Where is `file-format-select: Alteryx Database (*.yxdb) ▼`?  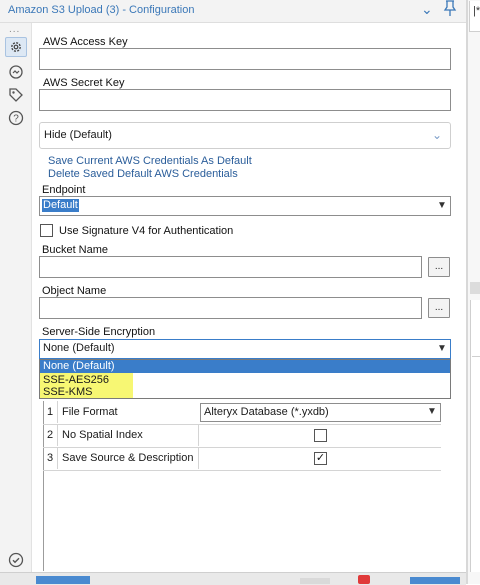 file-format-select: Alteryx Database (*.yxdb) ▼ is located at coordinates (320, 412).